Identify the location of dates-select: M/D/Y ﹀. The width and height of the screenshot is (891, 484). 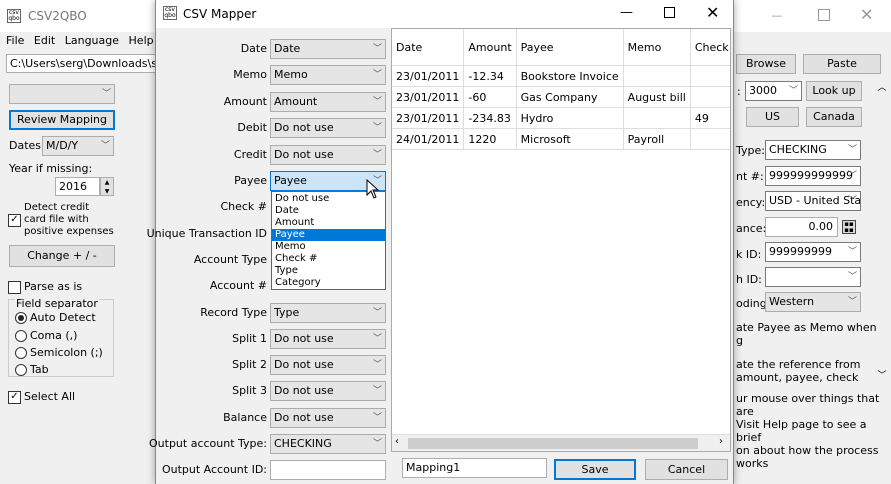
(78, 146).